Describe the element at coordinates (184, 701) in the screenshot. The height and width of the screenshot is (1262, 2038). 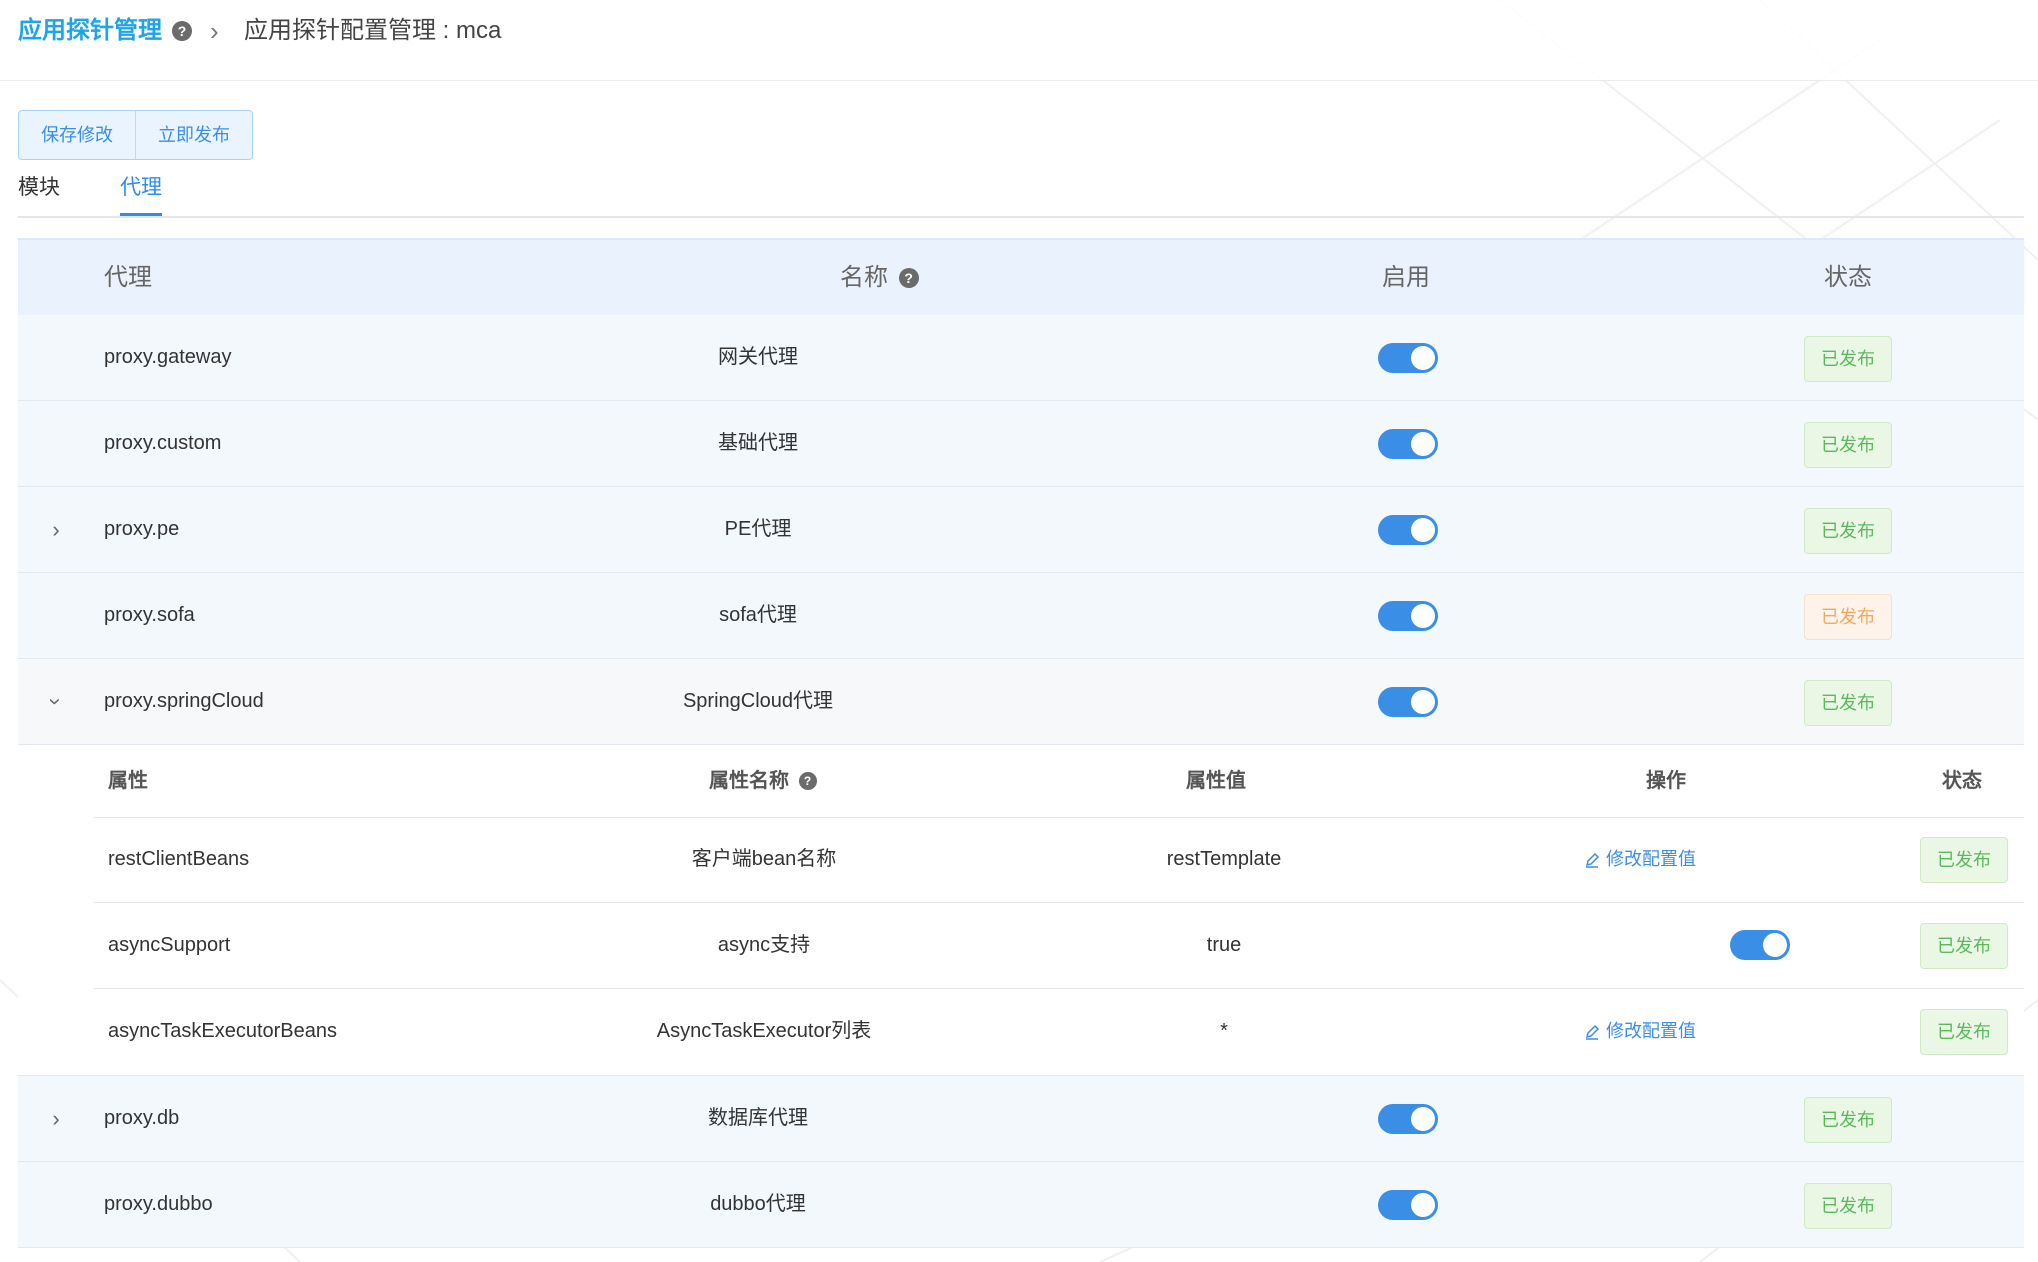
I see `proxy-key: proxy.springCloud` at that location.